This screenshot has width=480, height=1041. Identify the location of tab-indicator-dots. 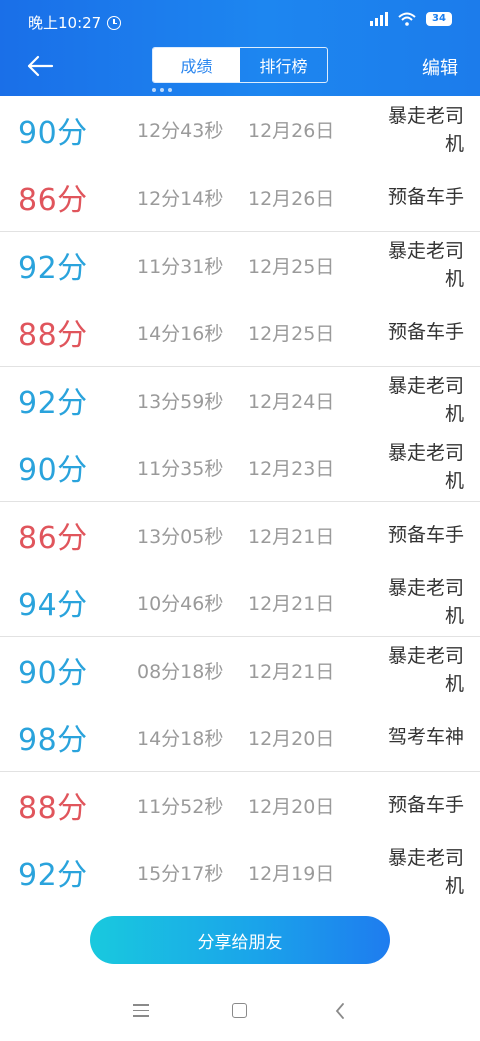
(162, 90).